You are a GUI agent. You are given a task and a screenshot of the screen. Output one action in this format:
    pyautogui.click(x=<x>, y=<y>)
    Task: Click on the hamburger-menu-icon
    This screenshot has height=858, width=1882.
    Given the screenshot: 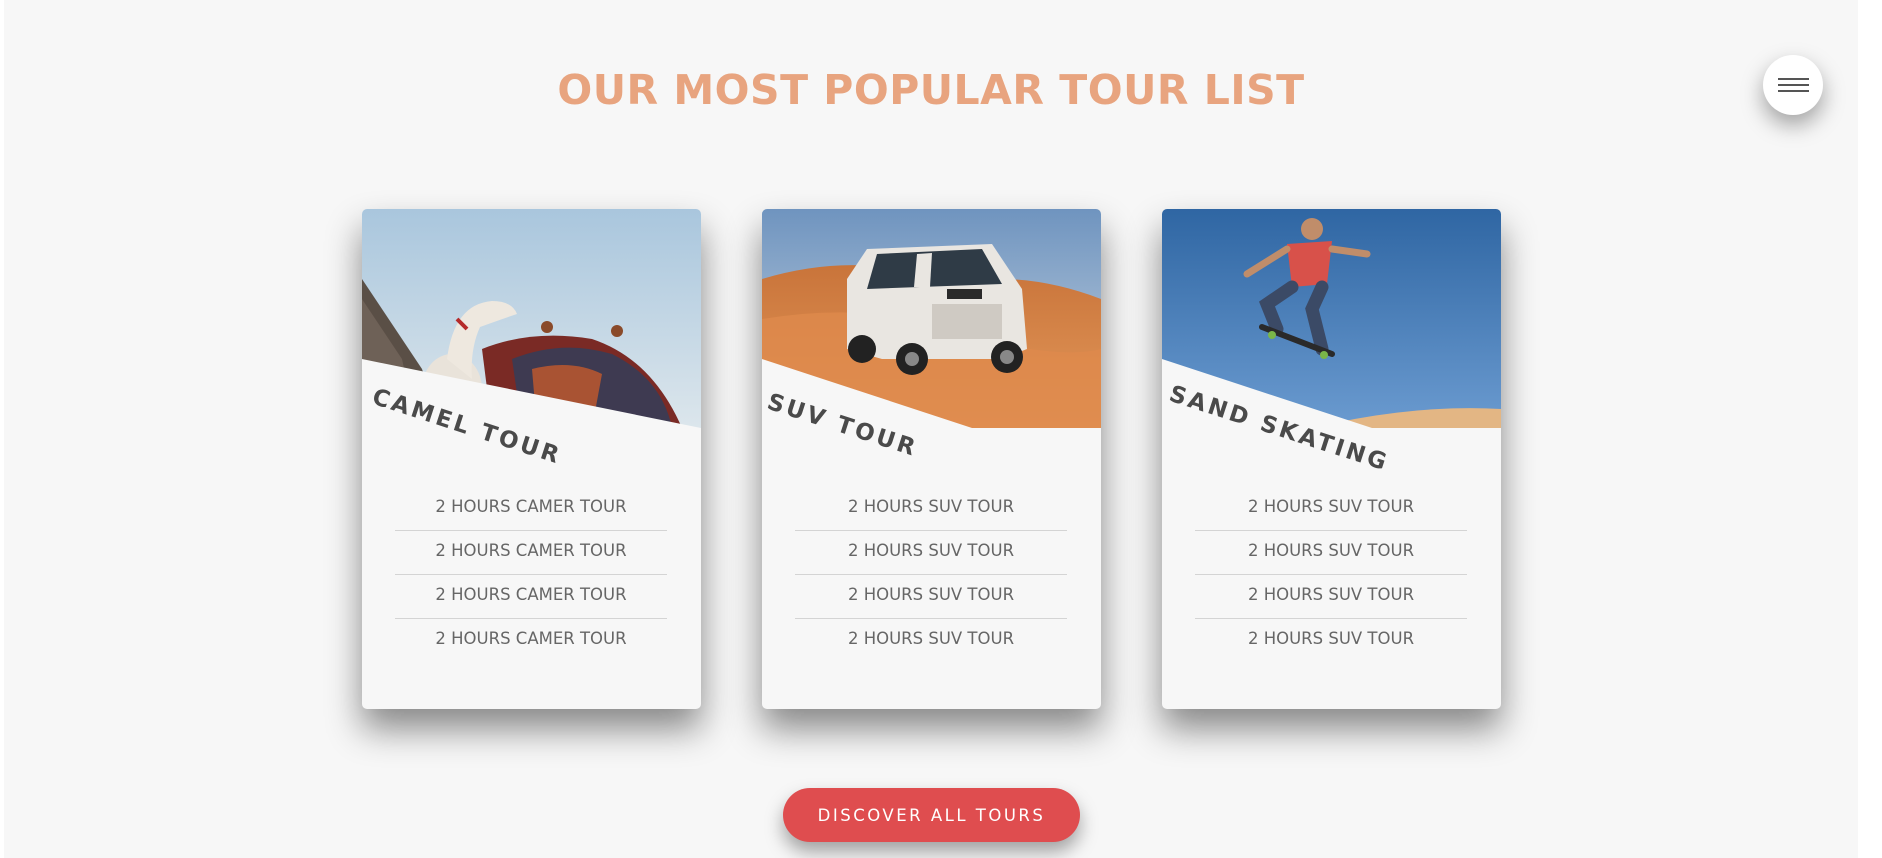 What is the action you would take?
    pyautogui.click(x=1793, y=85)
    